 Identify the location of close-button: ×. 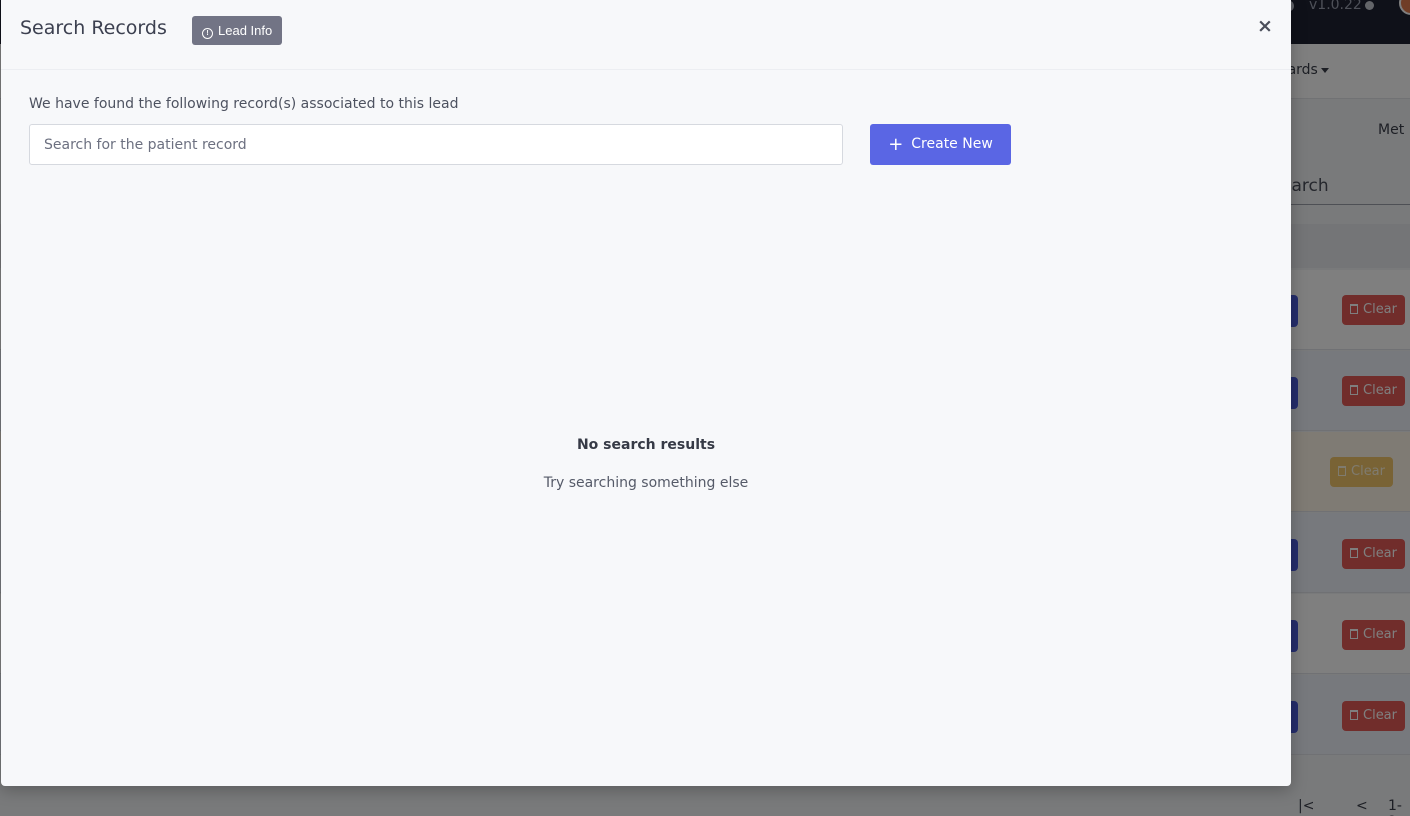
(1265, 26).